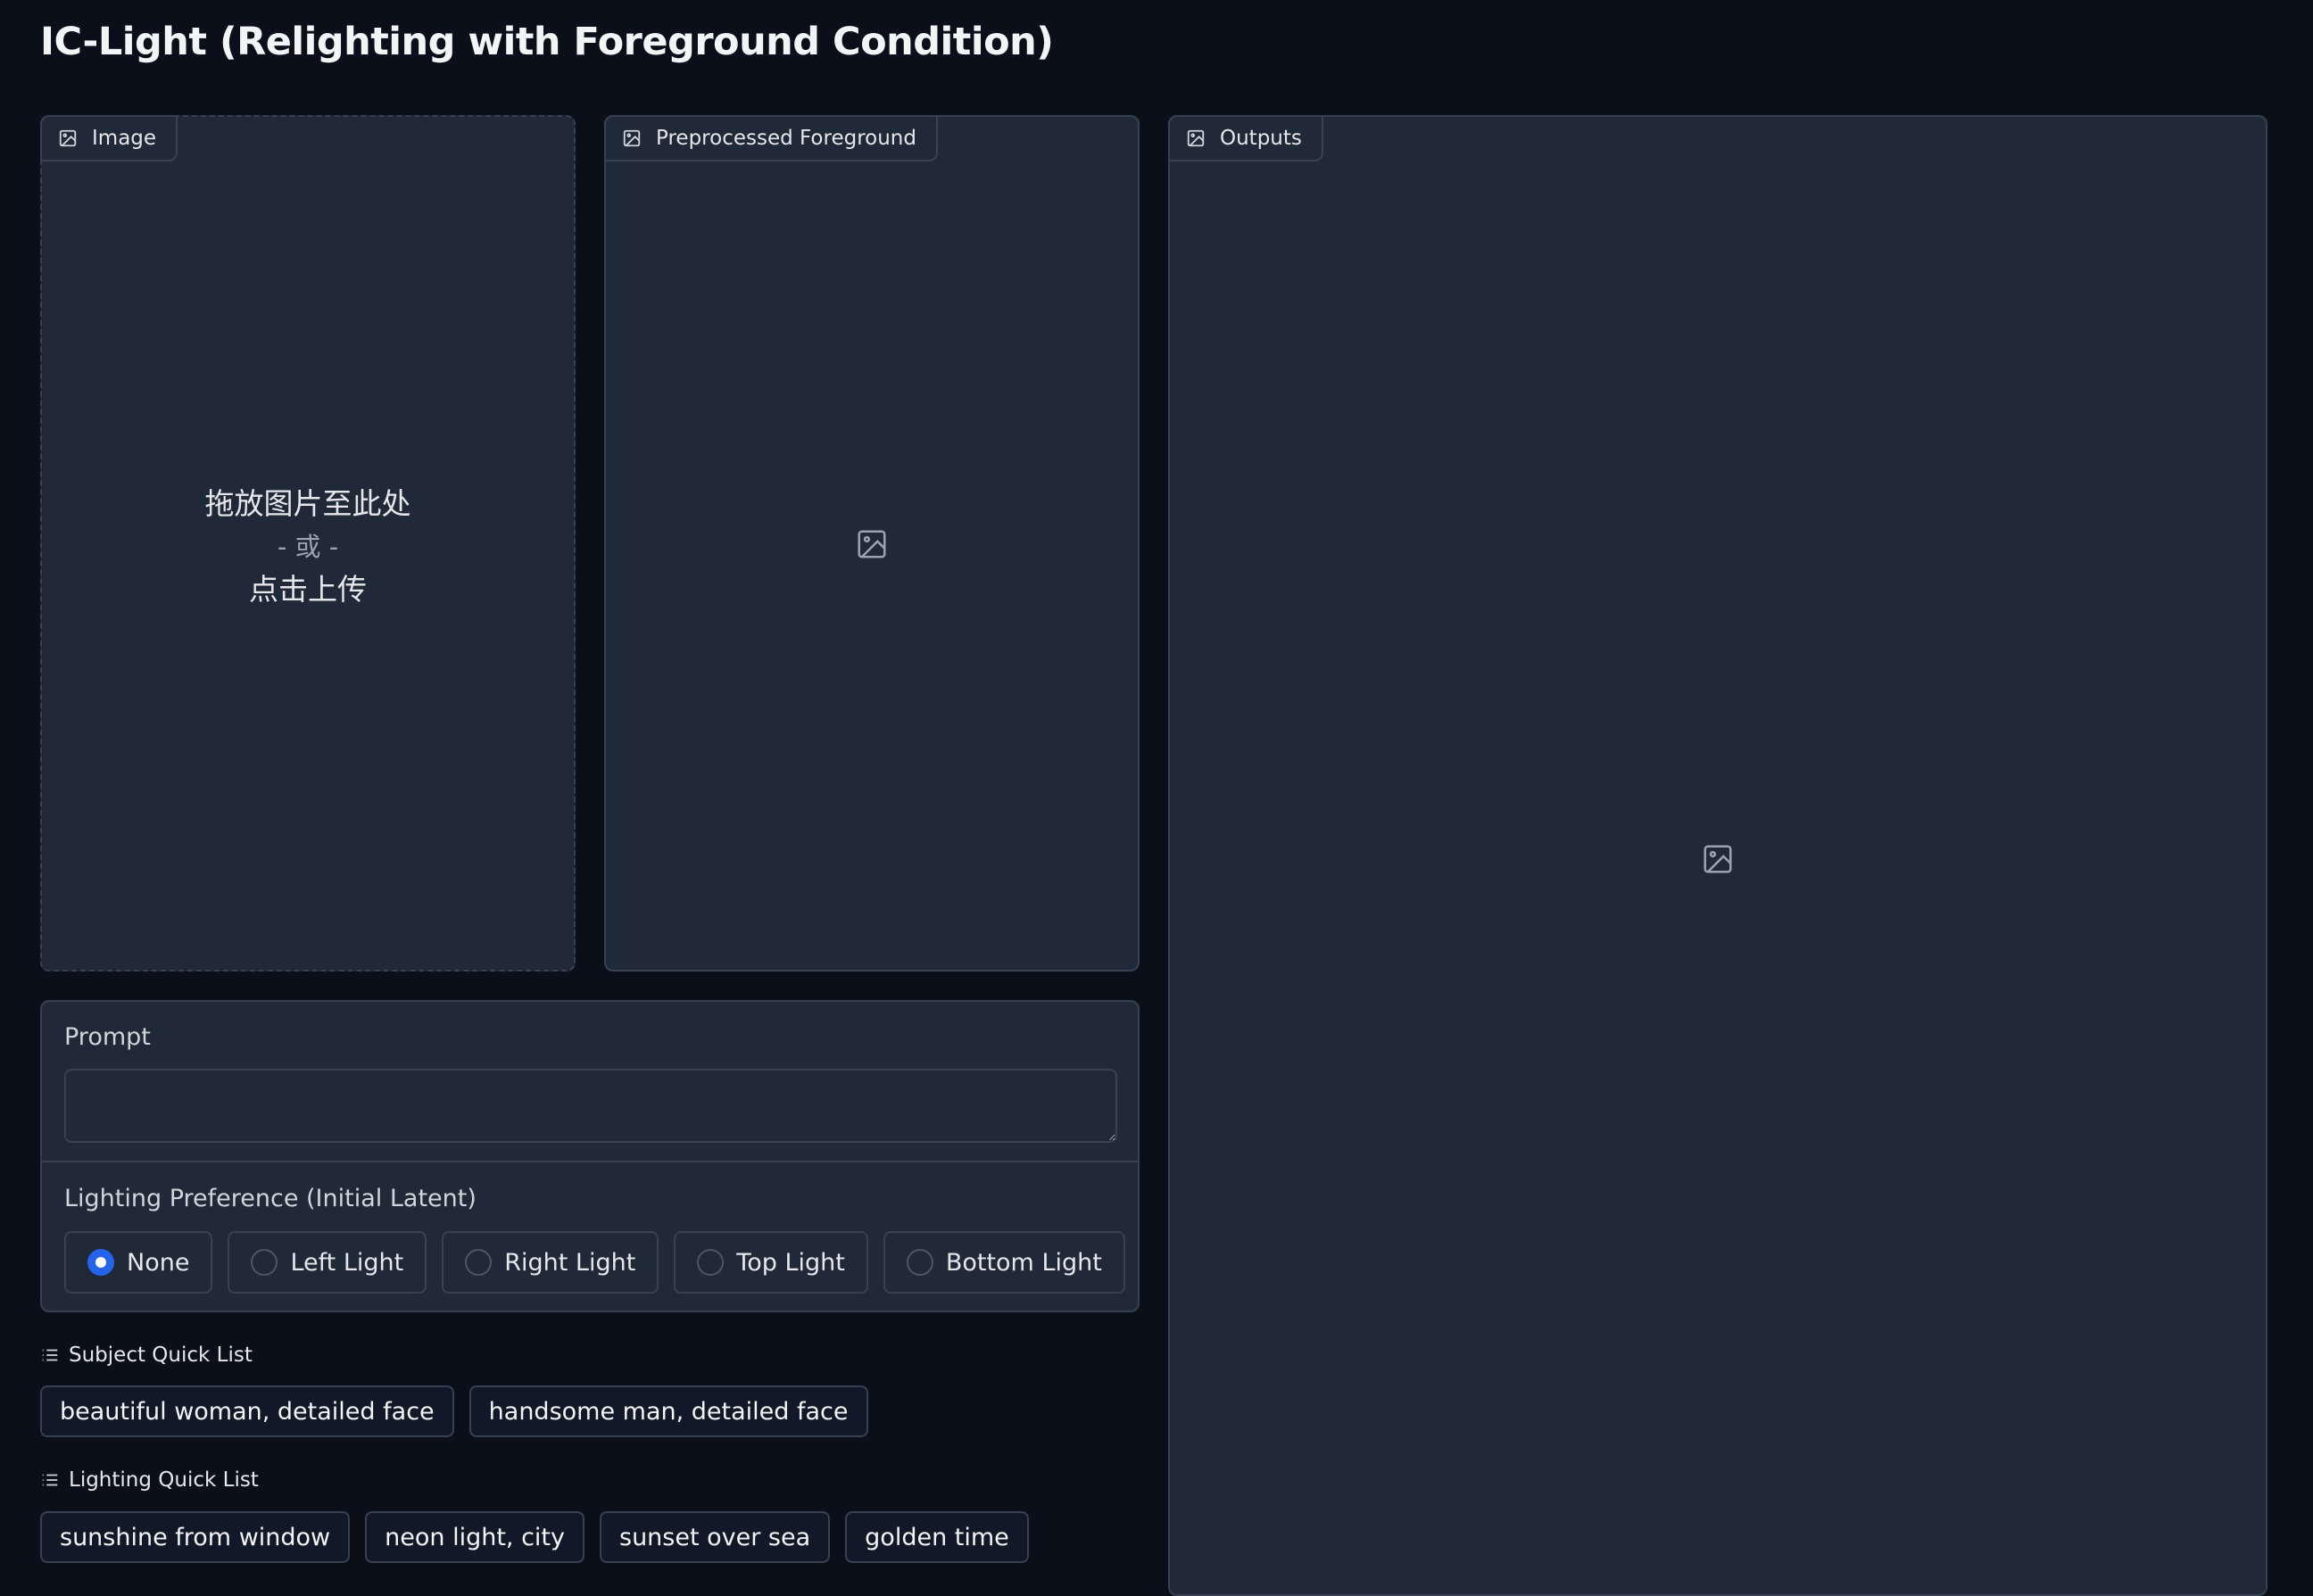 This screenshot has height=1596, width=2313. I want to click on subject-quick-list-title: Subject Quick List, so click(161, 1355).